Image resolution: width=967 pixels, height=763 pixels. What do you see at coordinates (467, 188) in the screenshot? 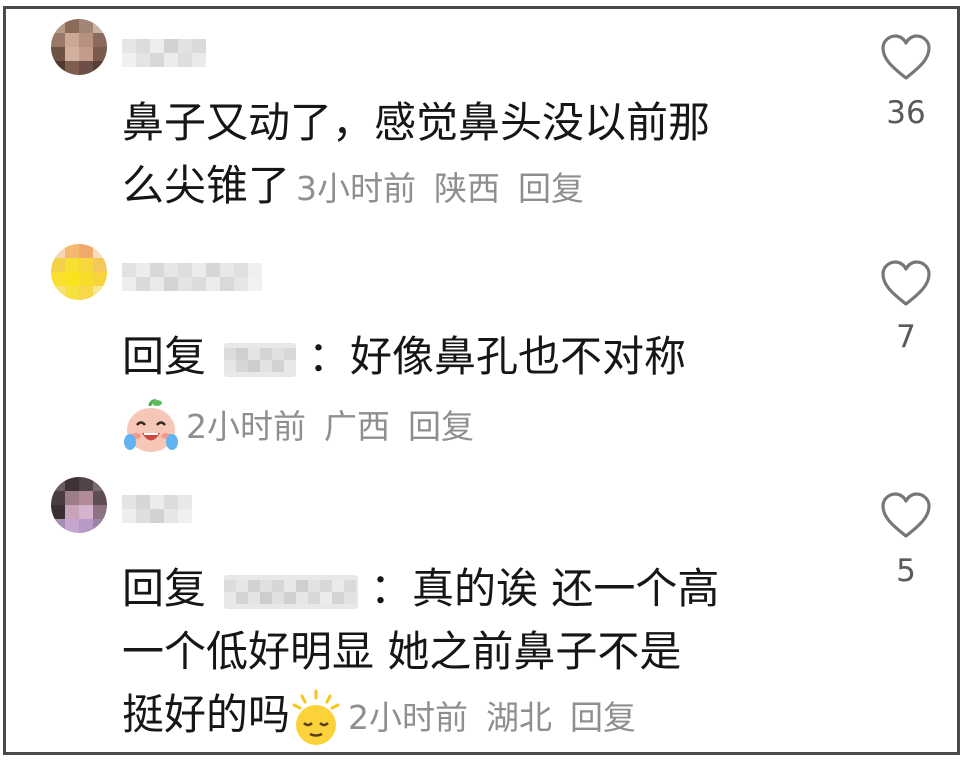
I see `location: 陕西` at bounding box center [467, 188].